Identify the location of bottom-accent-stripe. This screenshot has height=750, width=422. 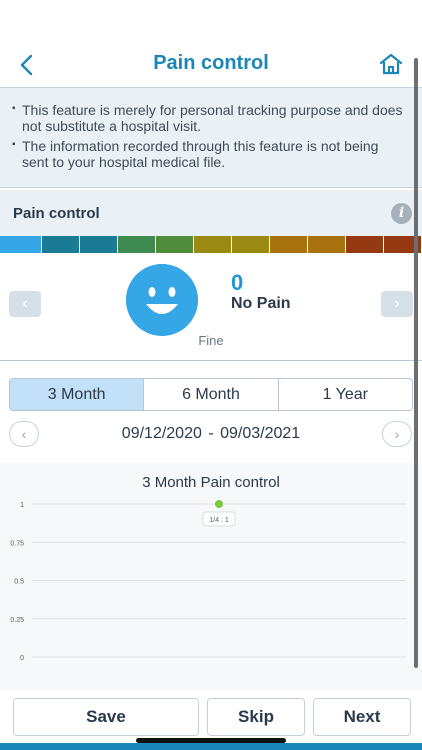
(211, 746).